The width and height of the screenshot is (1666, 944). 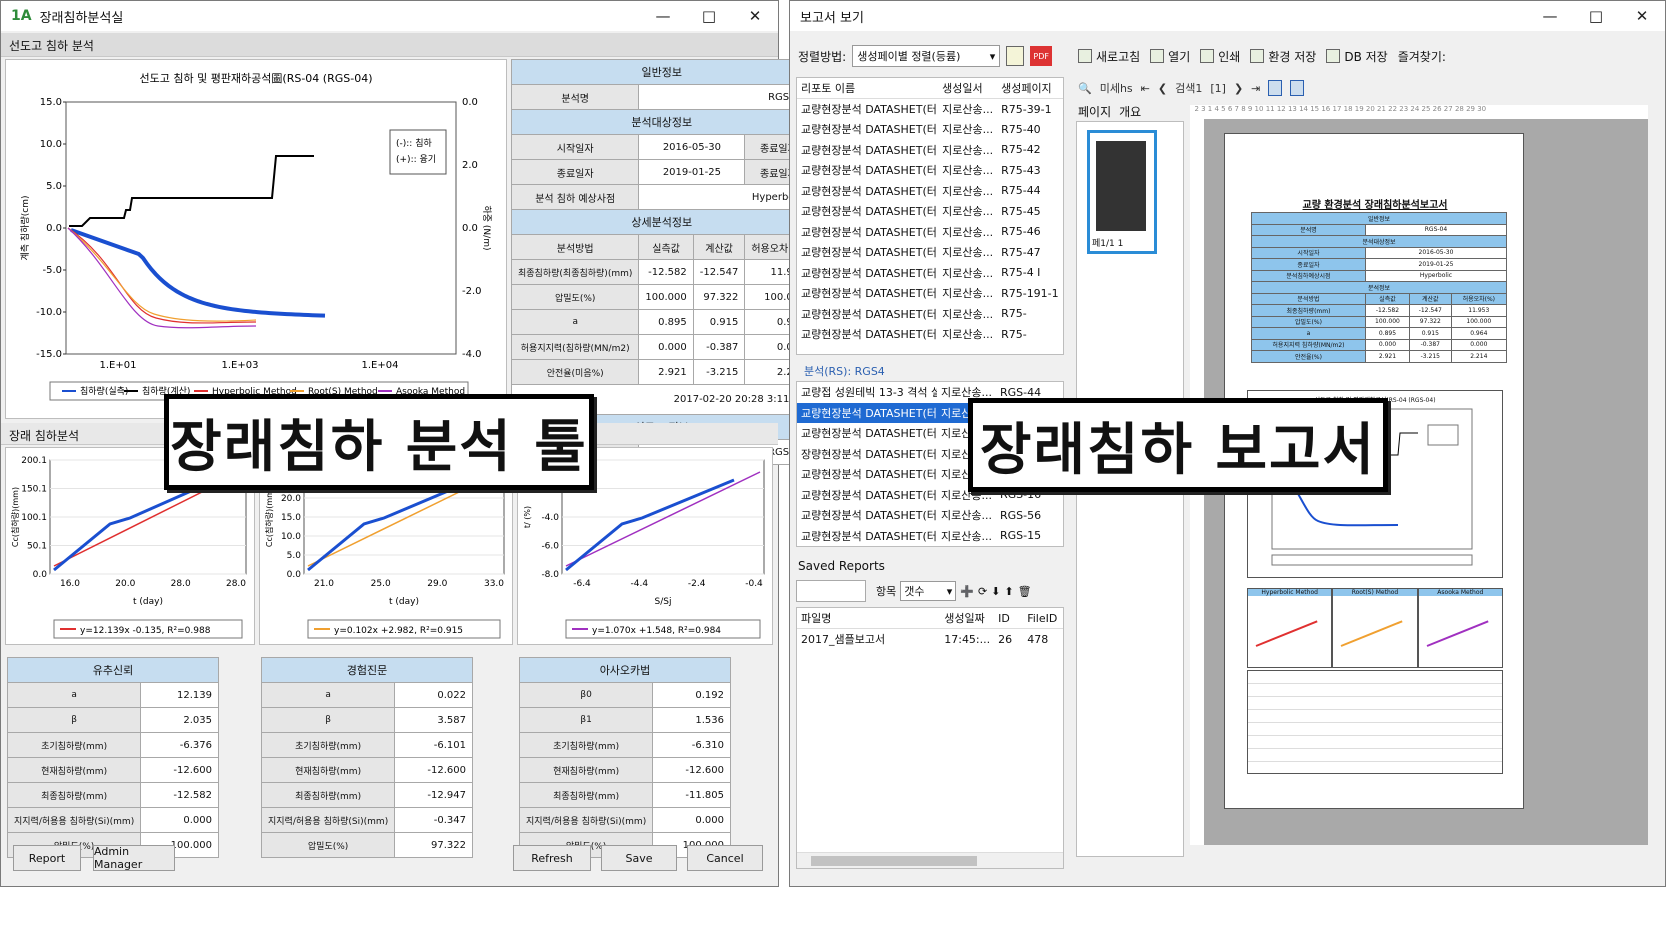 What do you see at coordinates (74, 770) in the screenshot?
I see `result-key: 현재침하량(mm)` at bounding box center [74, 770].